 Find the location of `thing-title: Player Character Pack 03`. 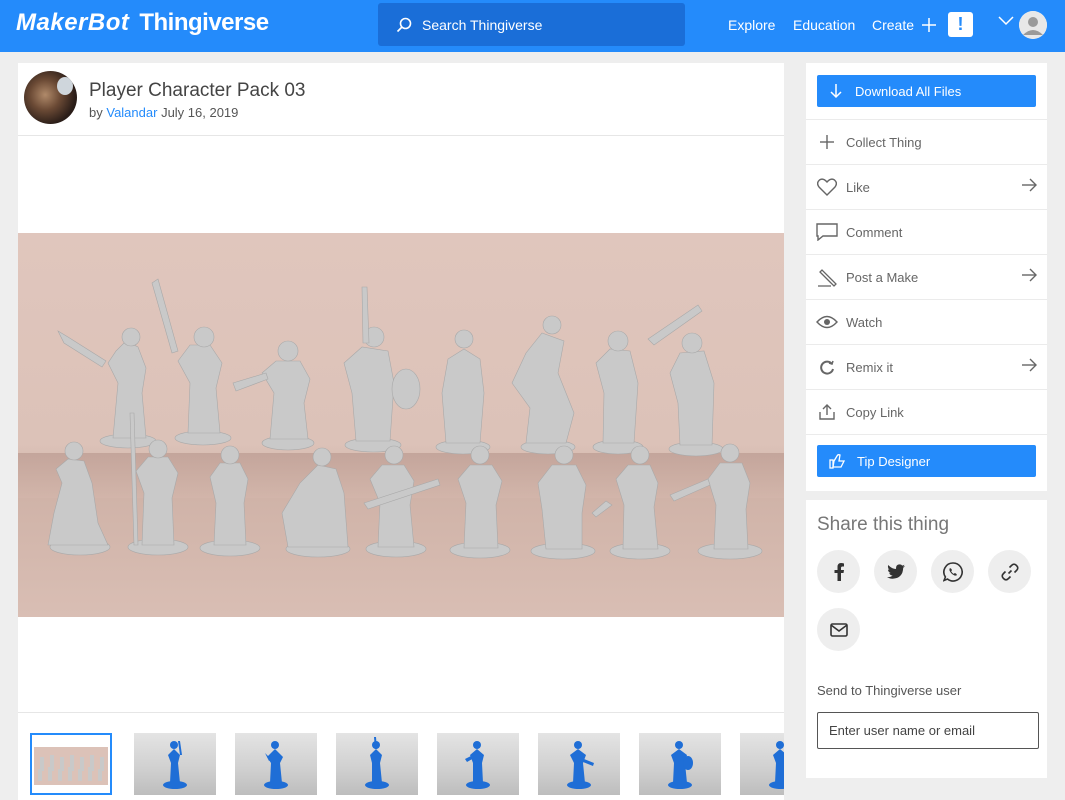

thing-title: Player Character Pack 03 is located at coordinates (197, 90).